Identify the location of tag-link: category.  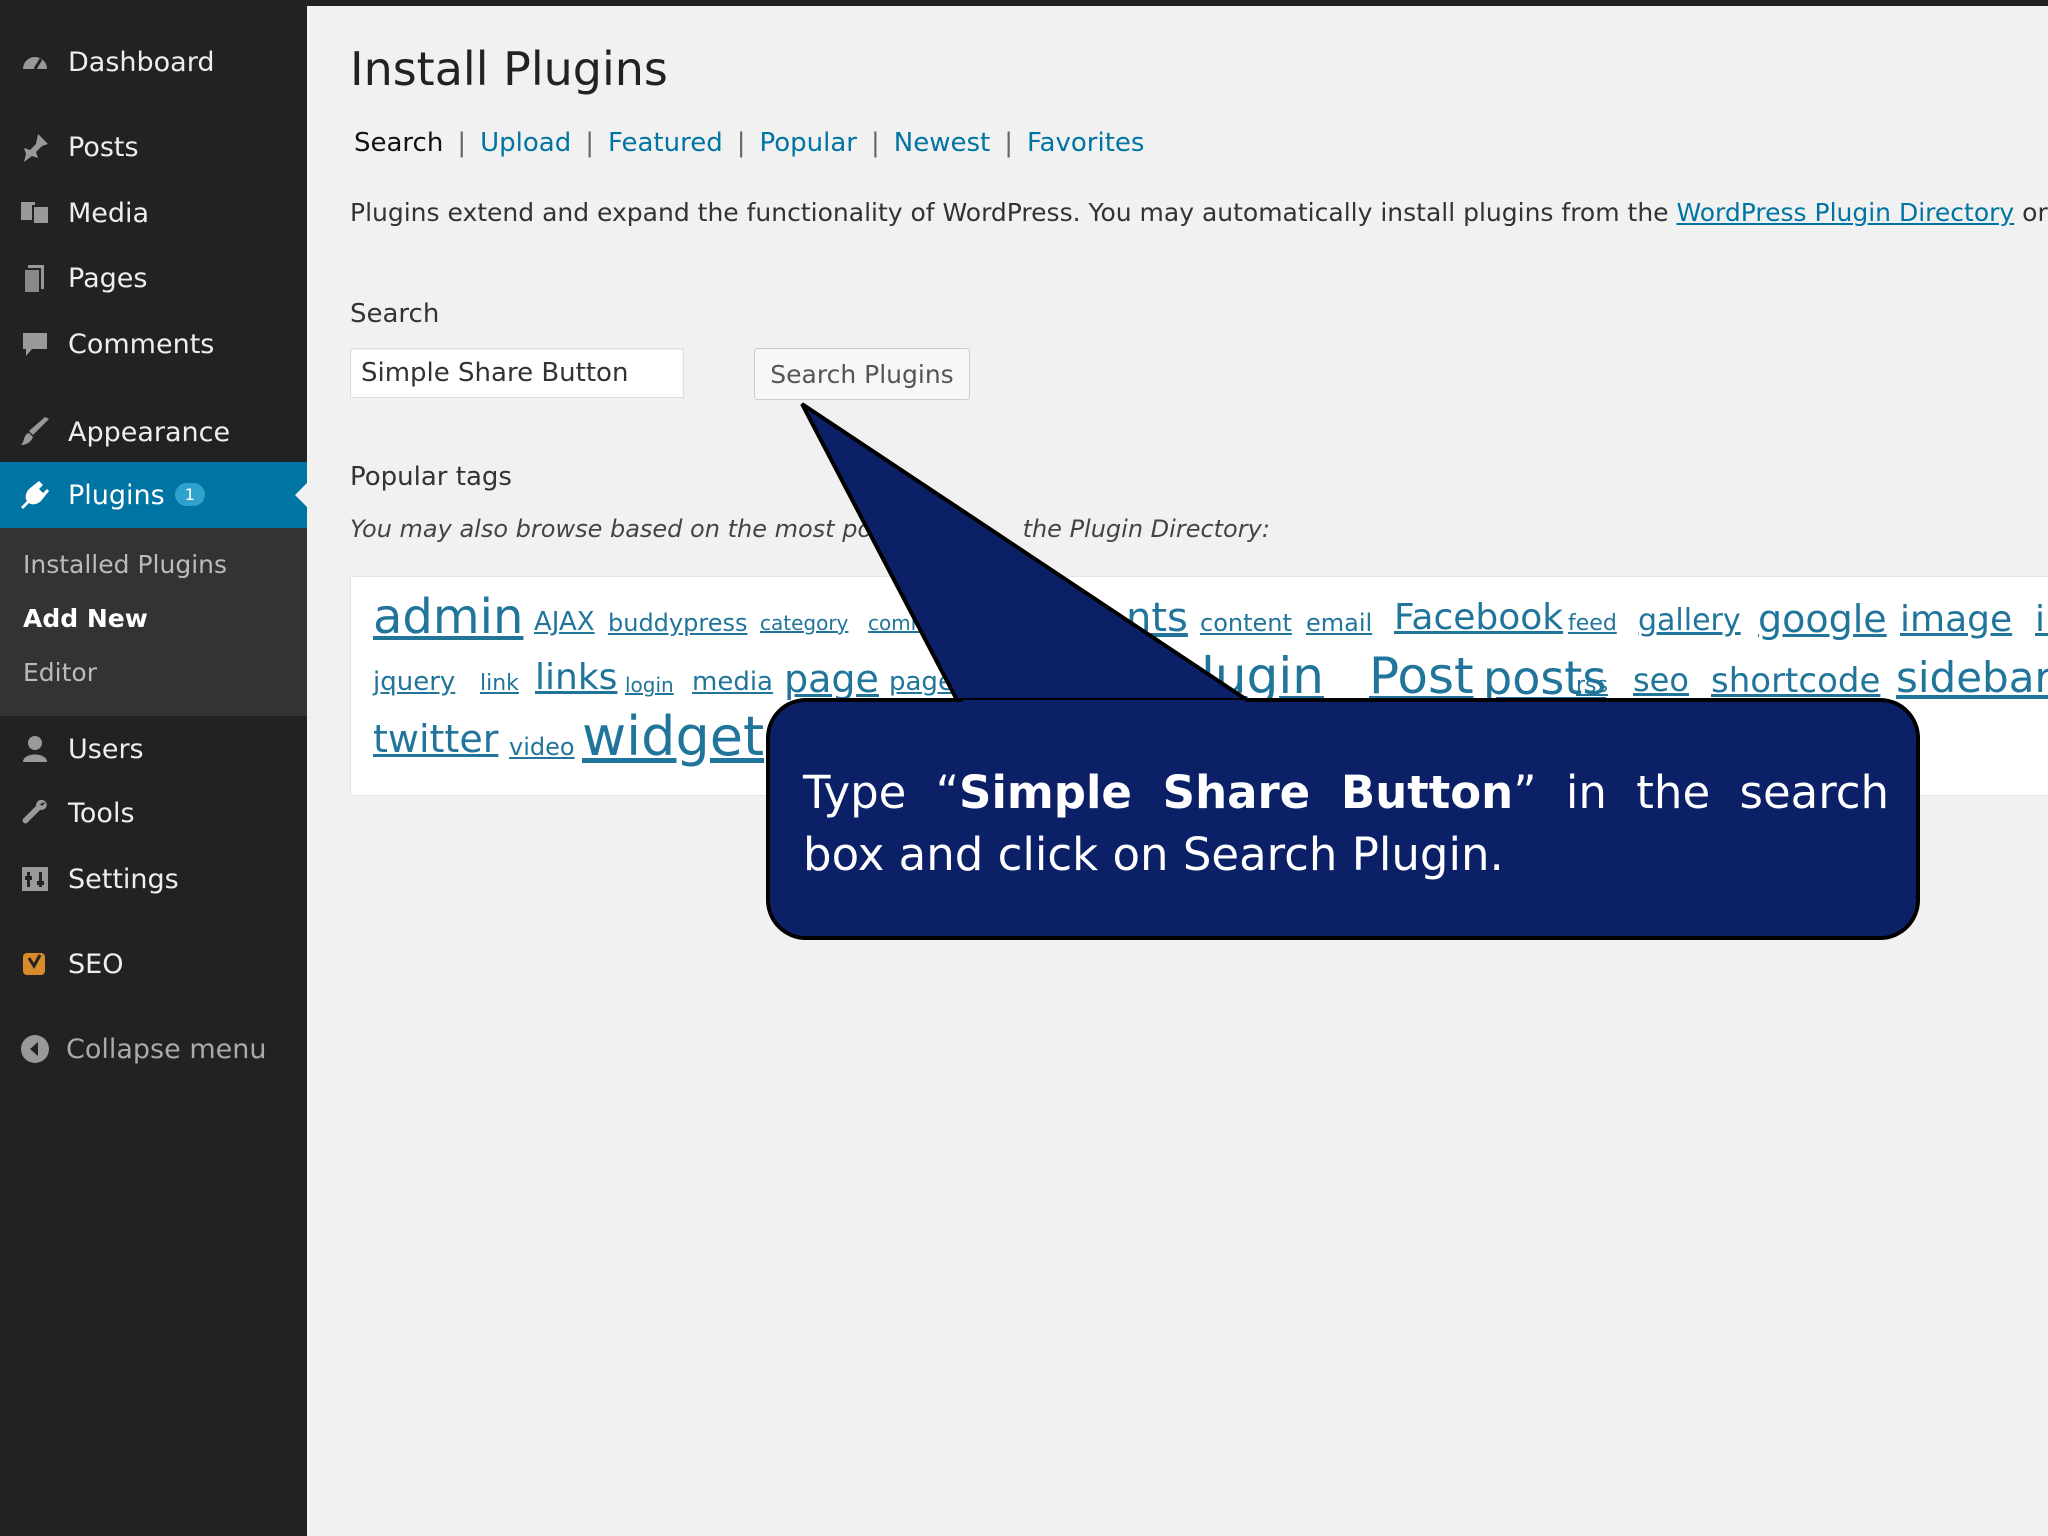
(804, 623).